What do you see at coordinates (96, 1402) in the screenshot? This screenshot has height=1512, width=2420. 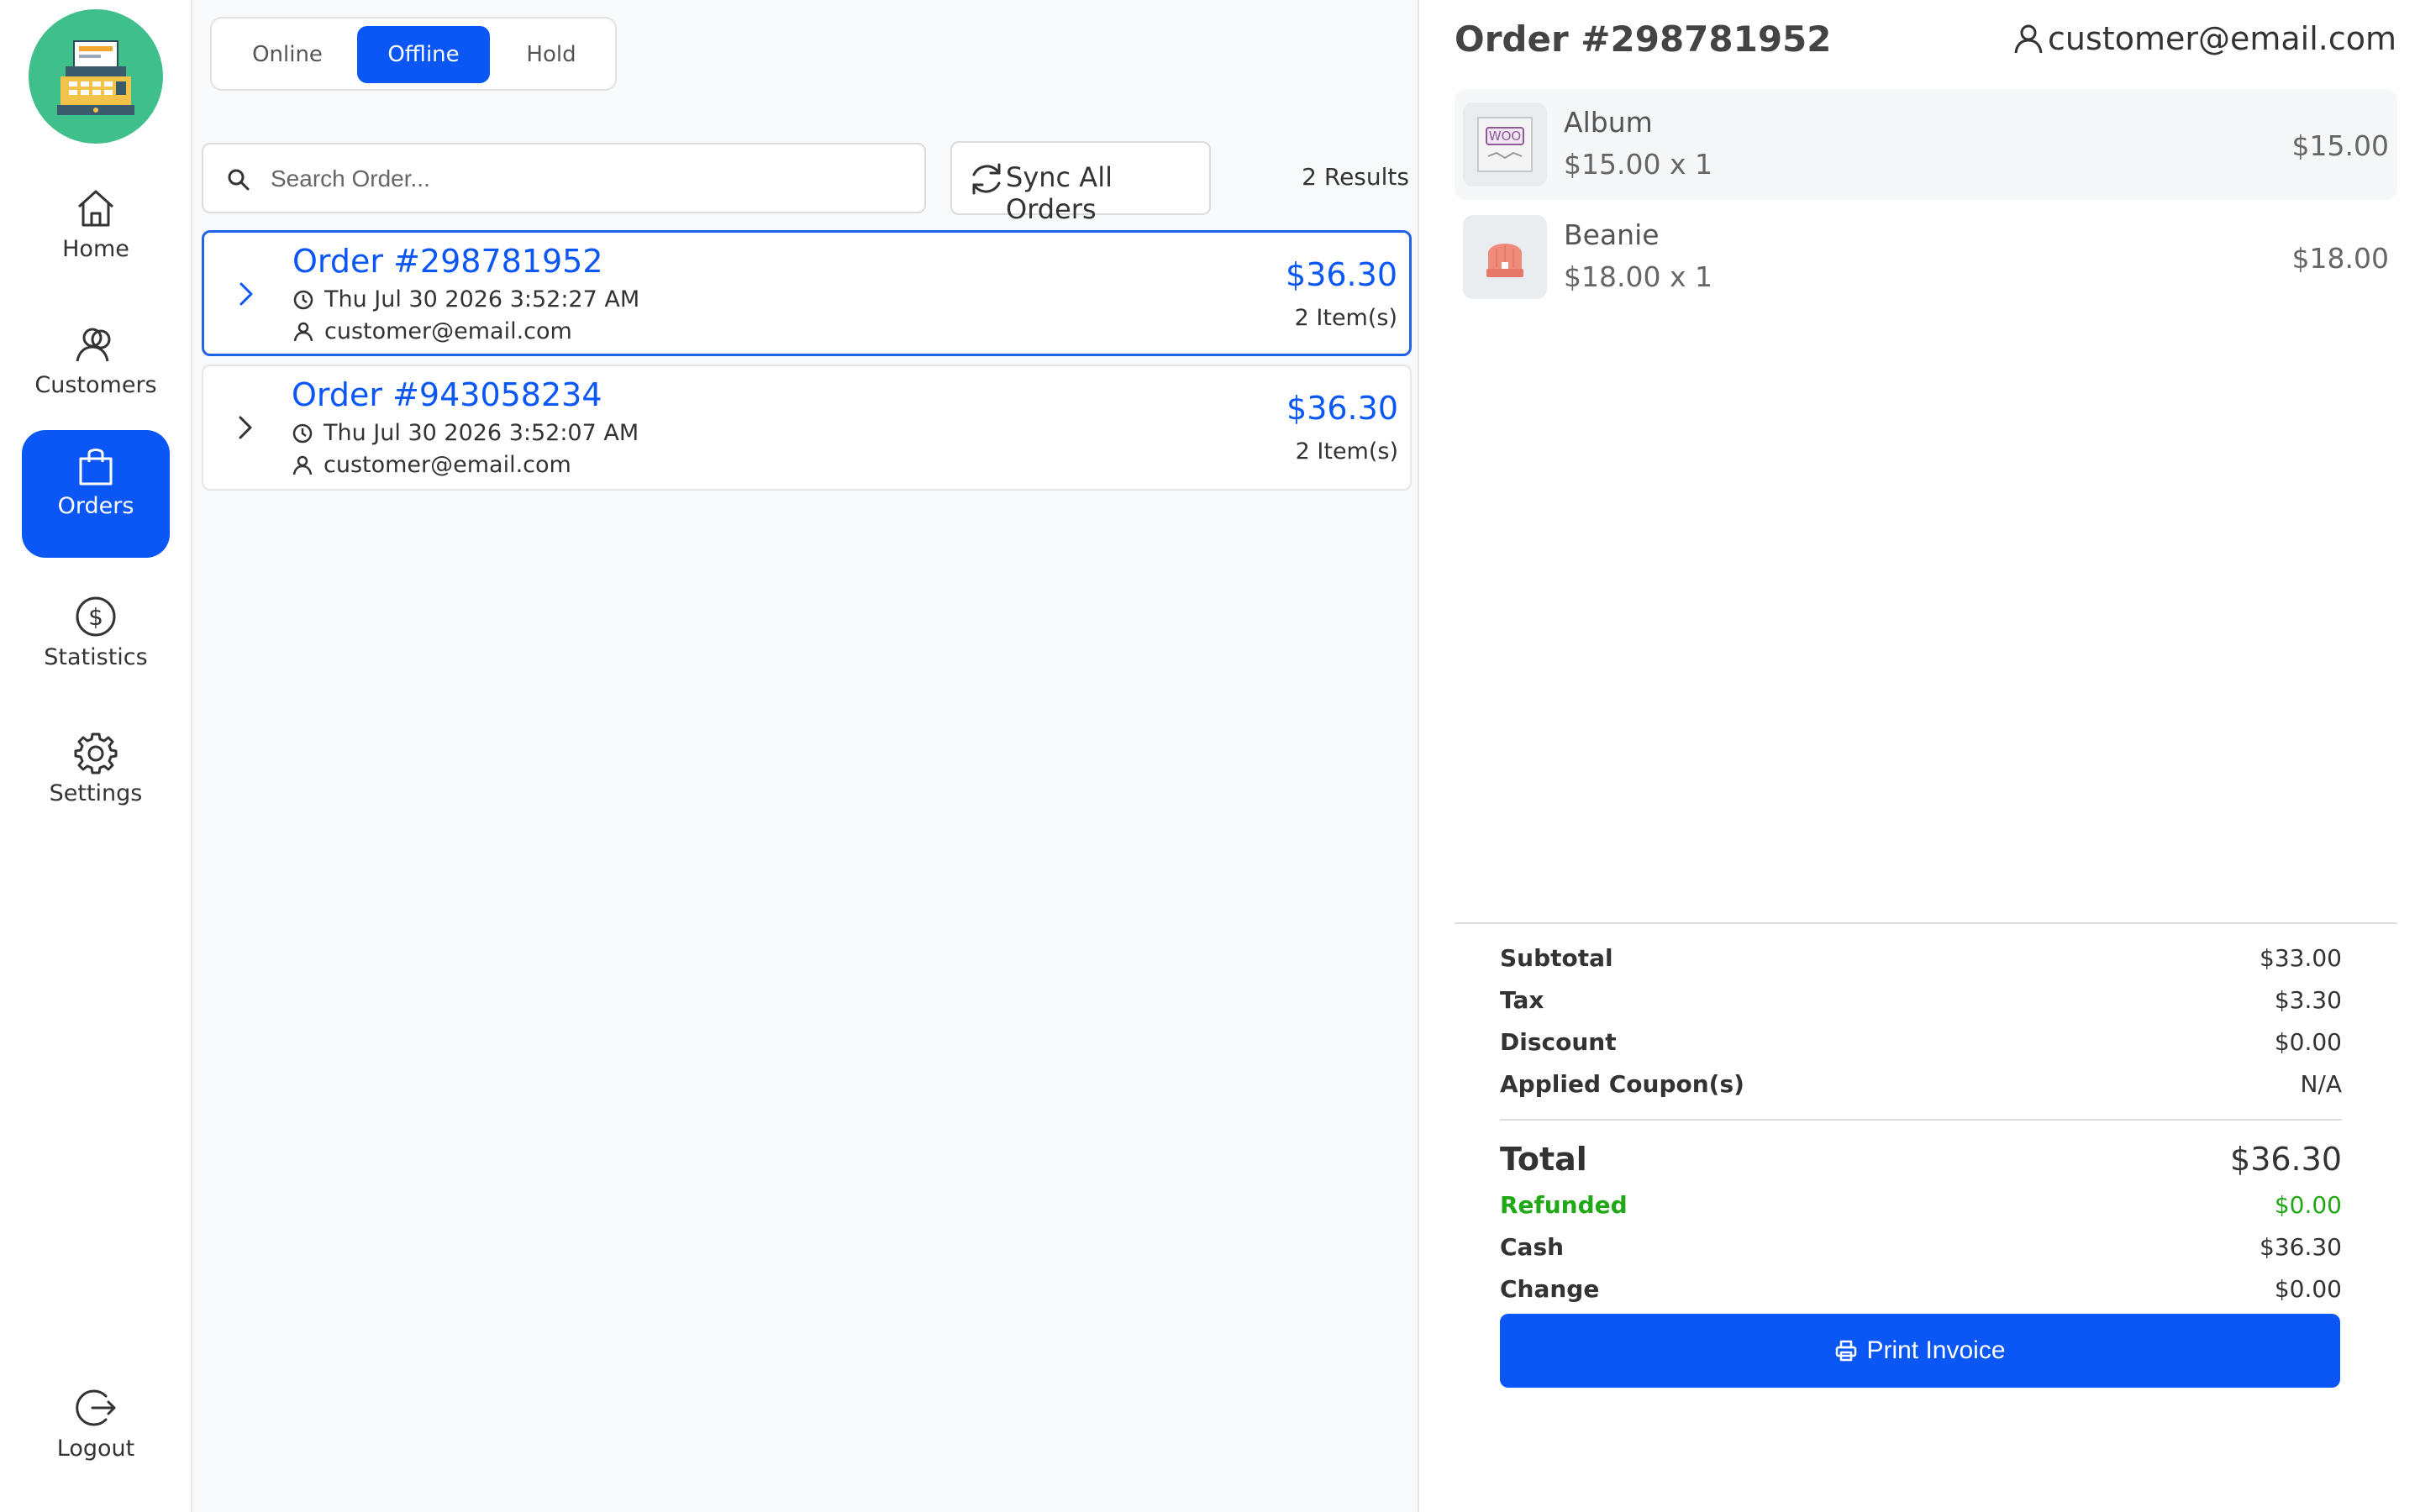 I see `logout-icon` at bounding box center [96, 1402].